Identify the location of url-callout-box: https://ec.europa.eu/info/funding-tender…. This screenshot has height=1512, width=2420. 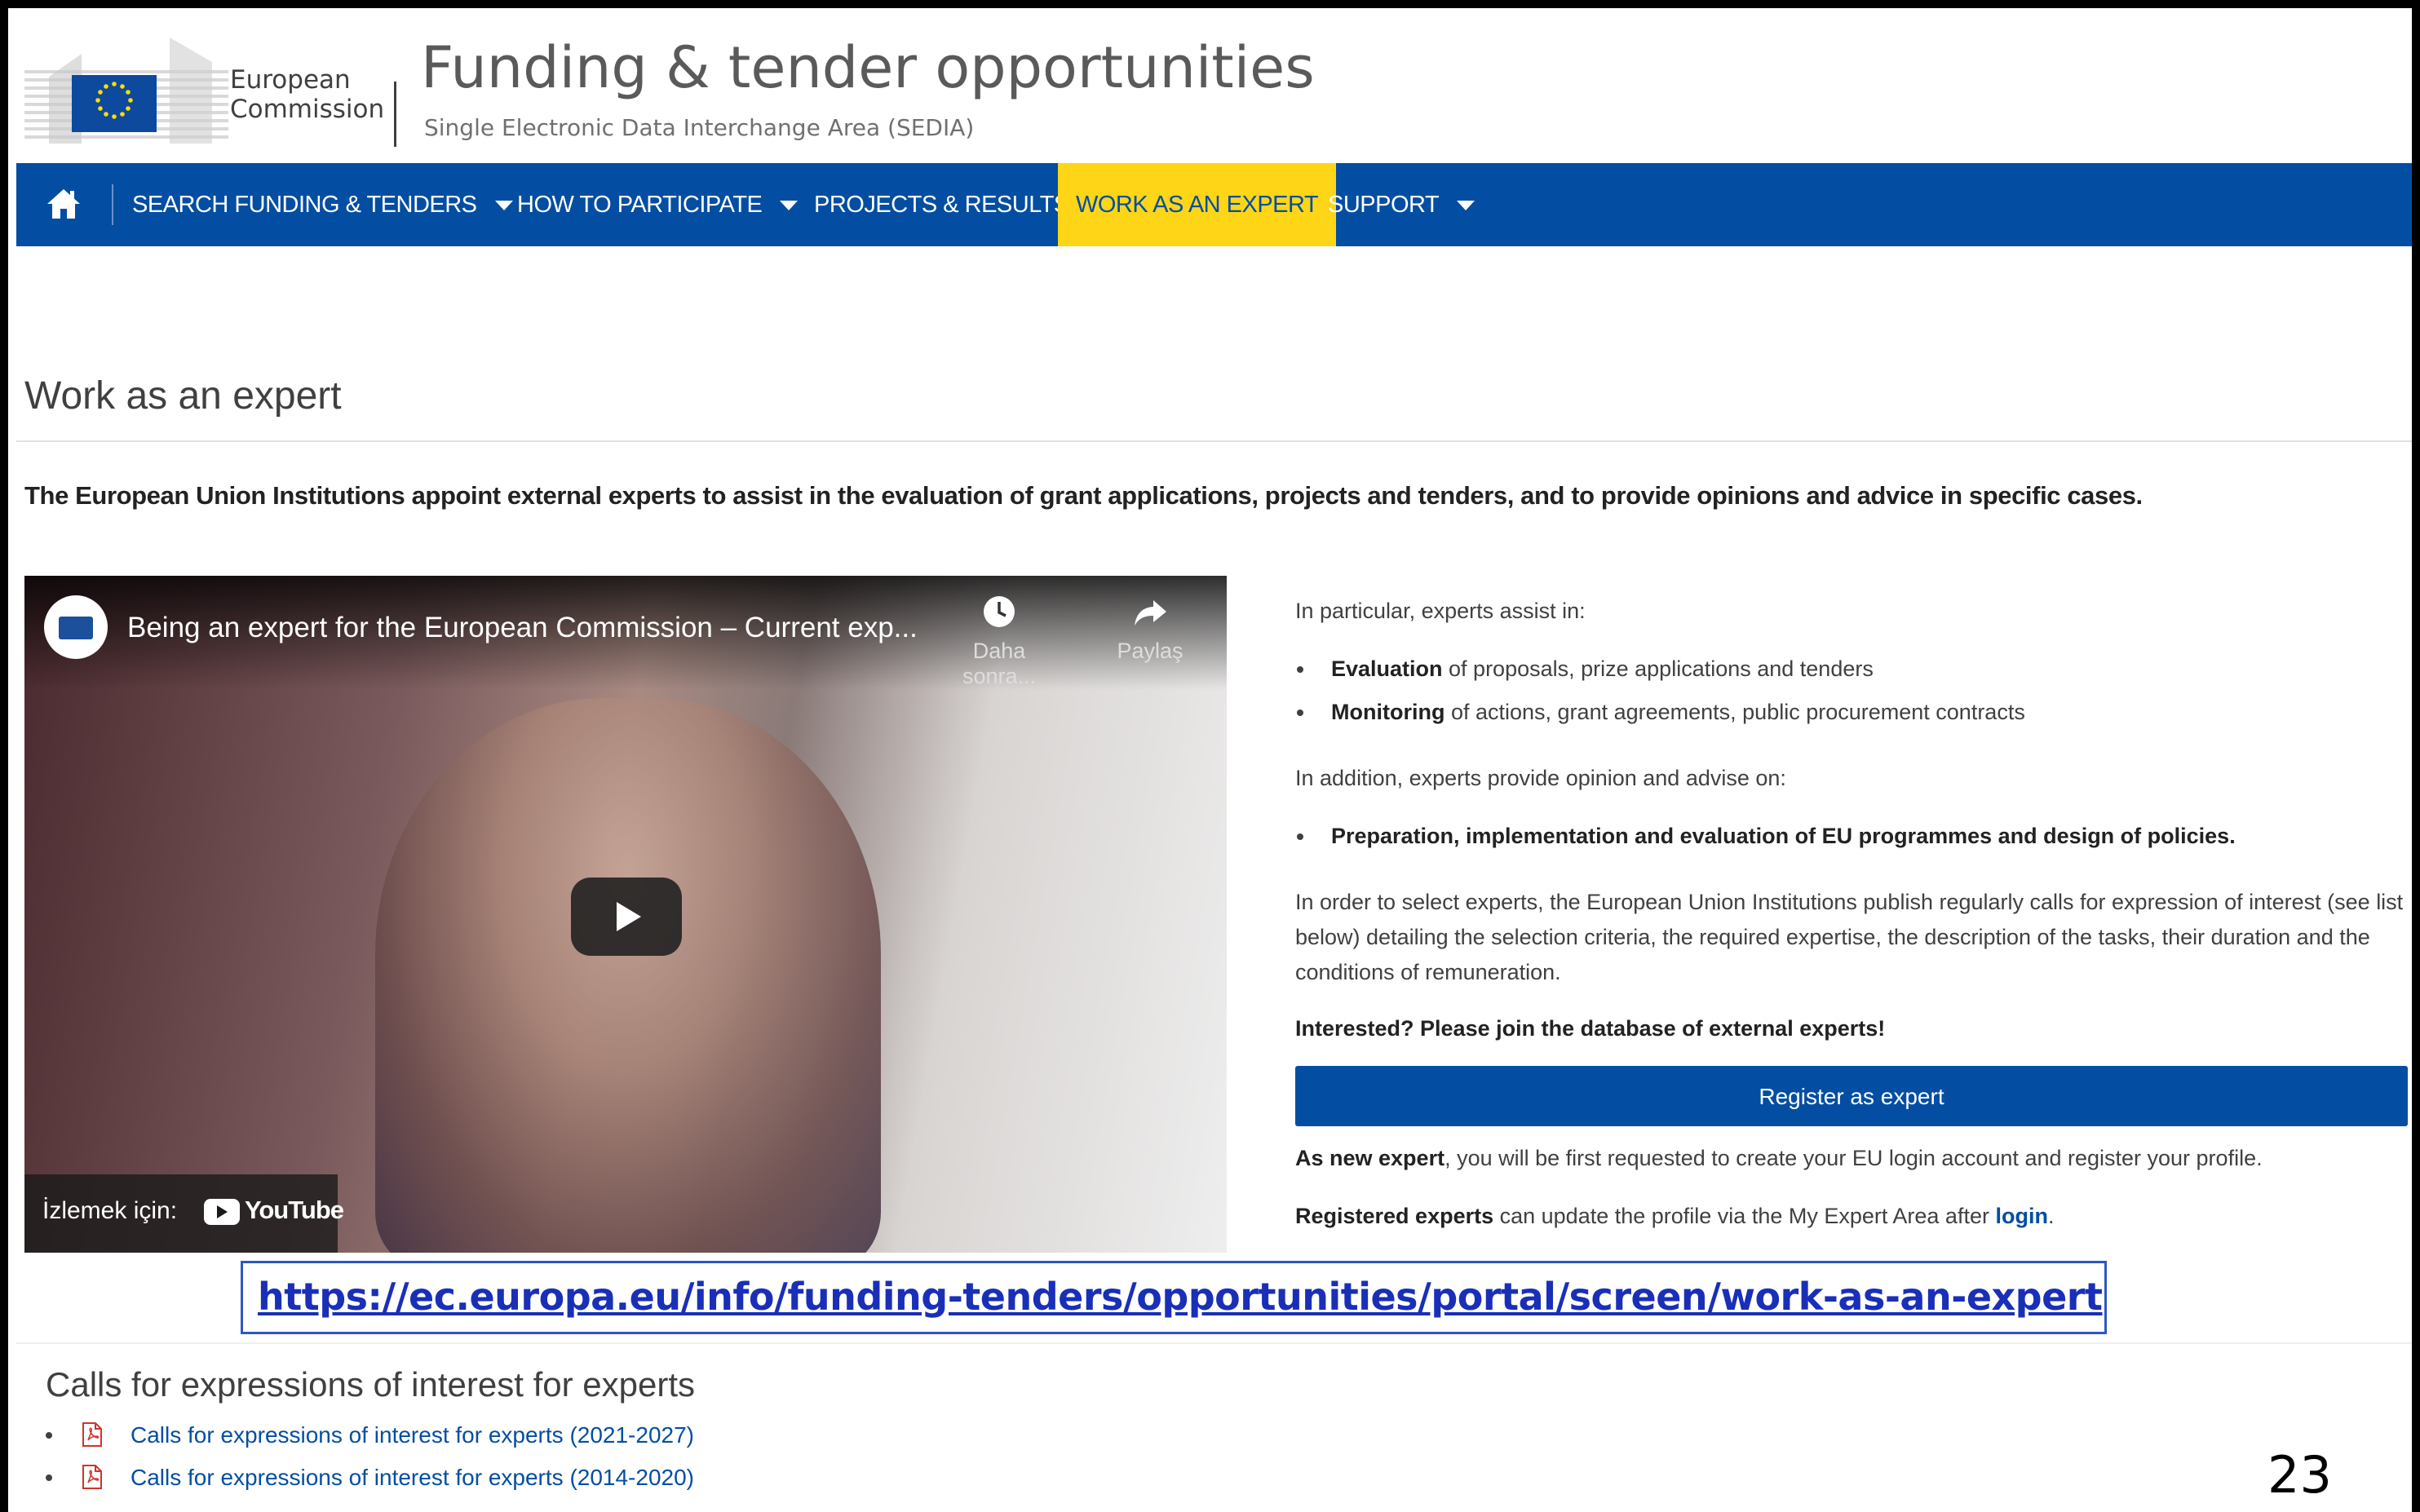
(1174, 1297).